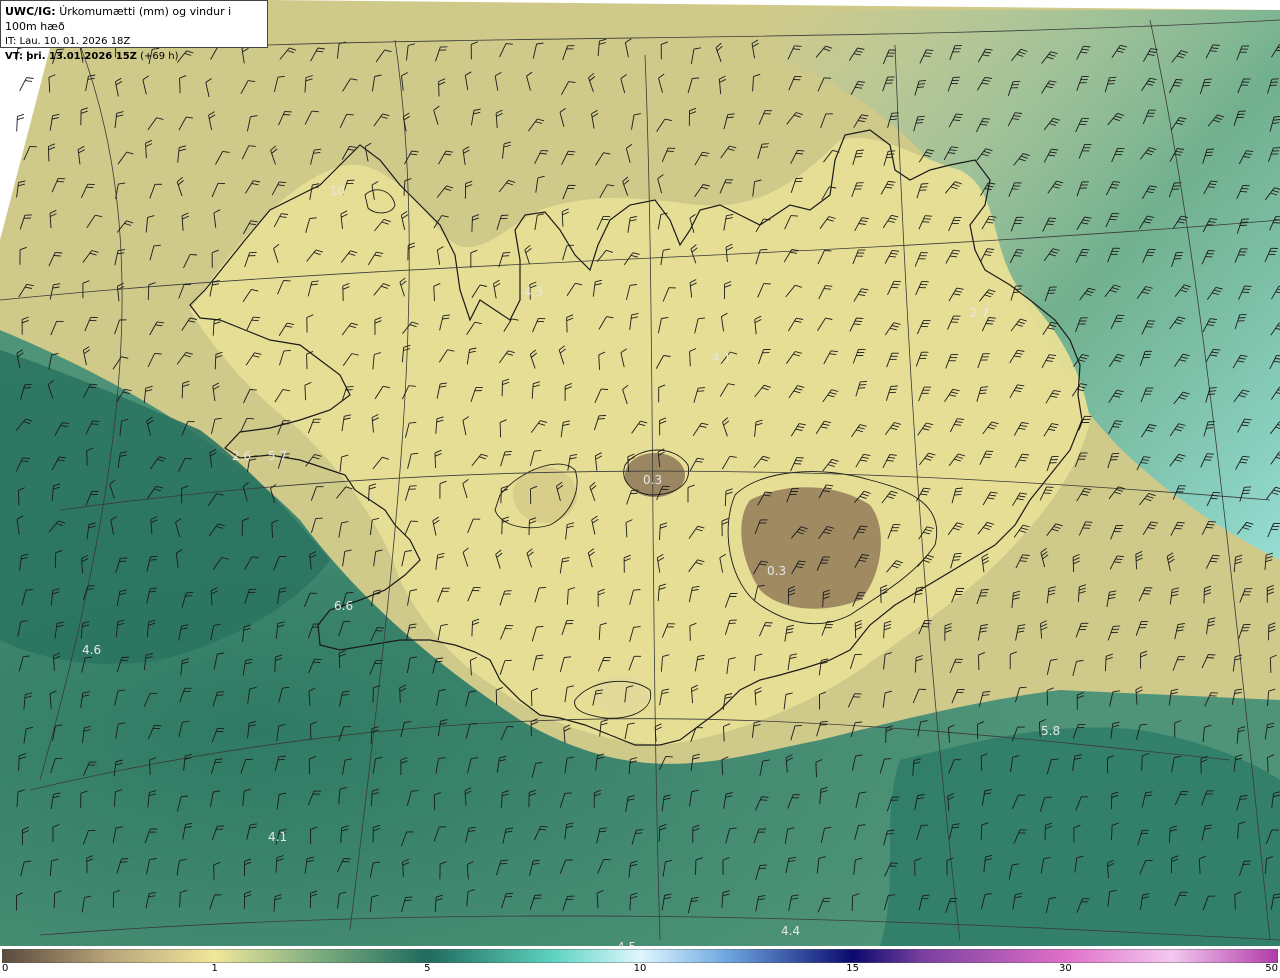  What do you see at coordinates (81, 56) in the screenshot?
I see `valid-time: þri. 13.01.2026 15Z` at bounding box center [81, 56].